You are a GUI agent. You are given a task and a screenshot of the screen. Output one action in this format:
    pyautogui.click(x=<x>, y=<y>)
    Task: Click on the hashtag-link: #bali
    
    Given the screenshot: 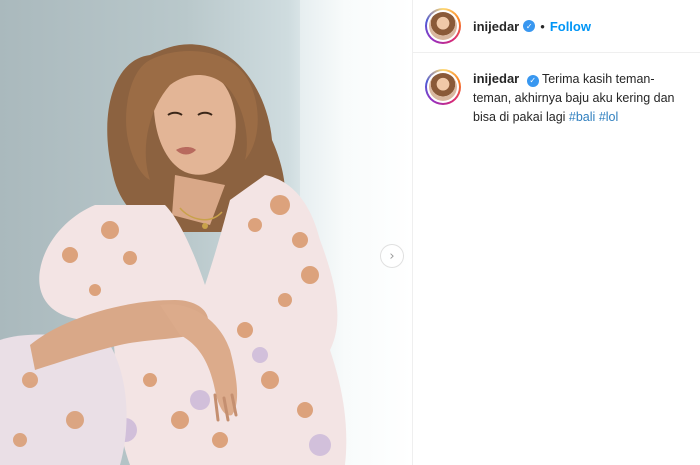 What is the action you would take?
    pyautogui.click(x=582, y=117)
    